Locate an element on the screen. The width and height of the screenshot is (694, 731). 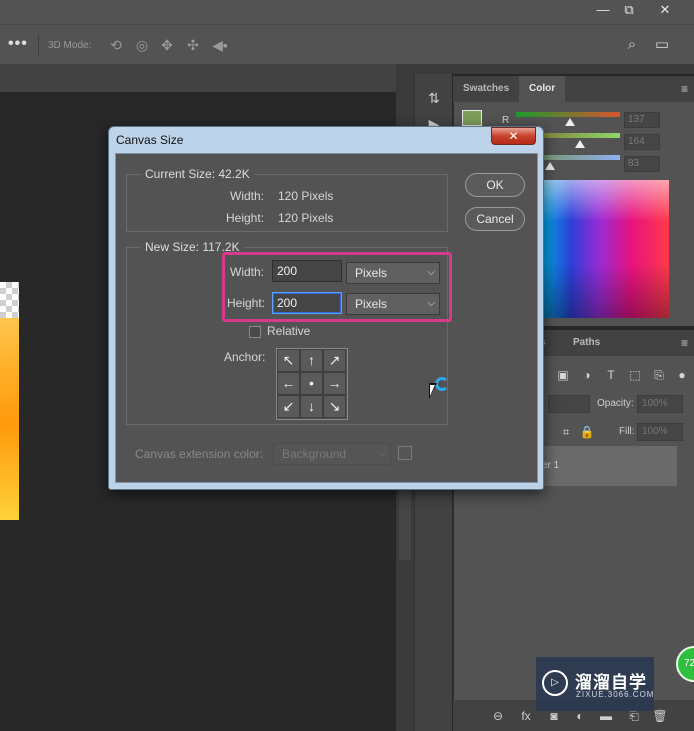
anchor-bottom-right-icon: ↘ is located at coordinates (334, 406).